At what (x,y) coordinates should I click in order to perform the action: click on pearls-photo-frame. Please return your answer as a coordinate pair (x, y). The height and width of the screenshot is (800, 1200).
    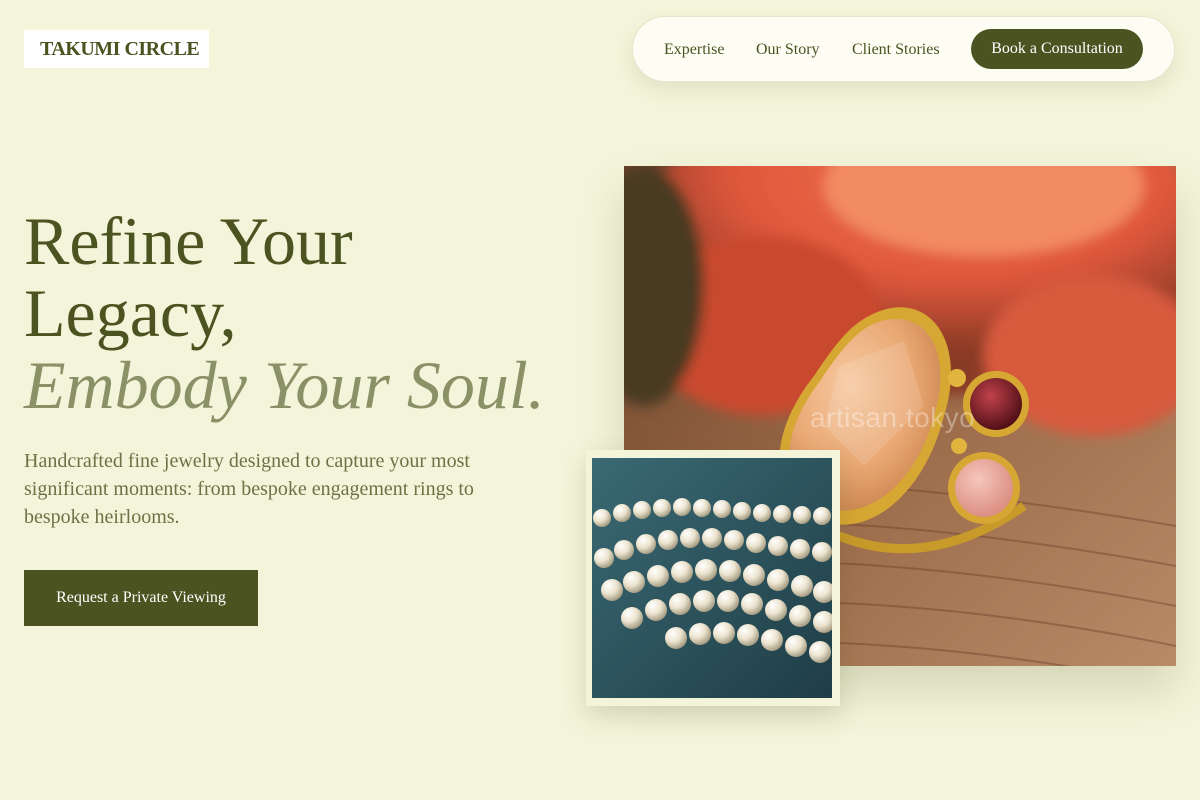
    Looking at the image, I should click on (713, 578).